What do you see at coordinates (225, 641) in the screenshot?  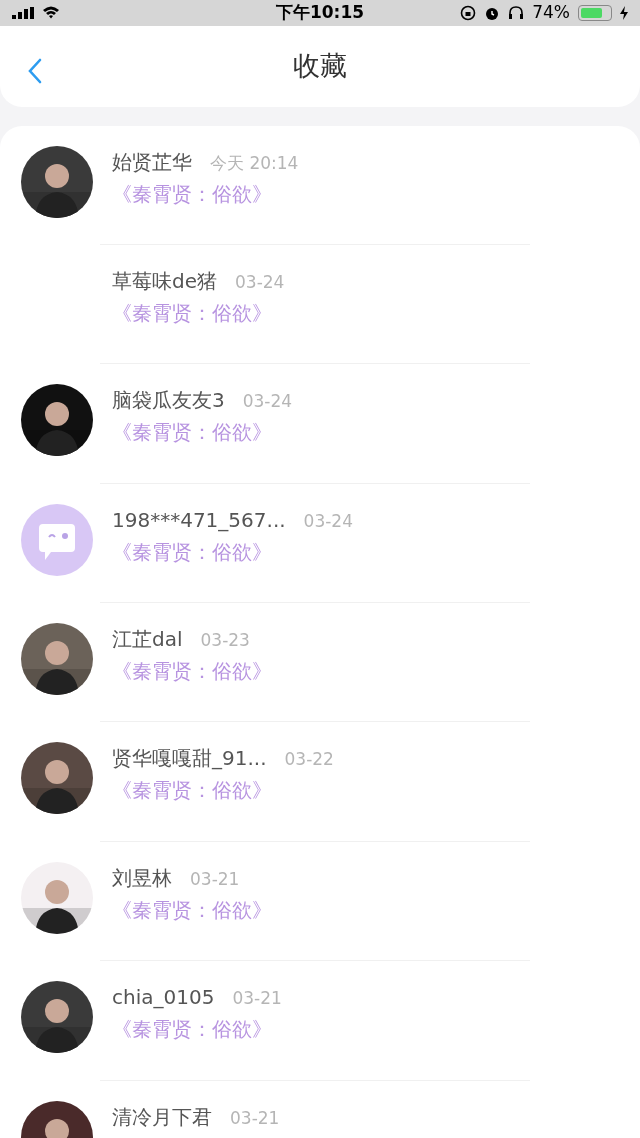 I see `item-time: 03-23` at bounding box center [225, 641].